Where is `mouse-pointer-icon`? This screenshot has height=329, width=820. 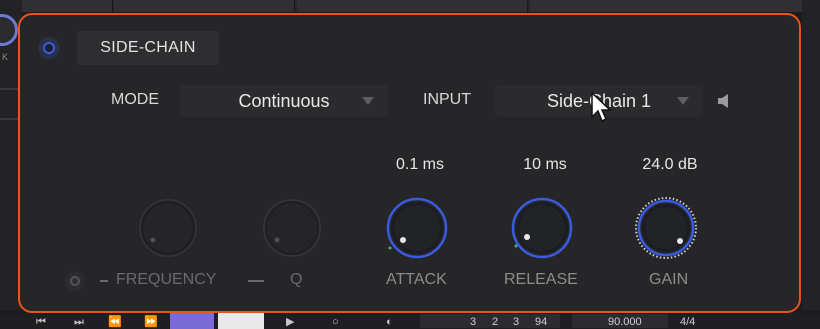 mouse-pointer-icon is located at coordinates (601, 107).